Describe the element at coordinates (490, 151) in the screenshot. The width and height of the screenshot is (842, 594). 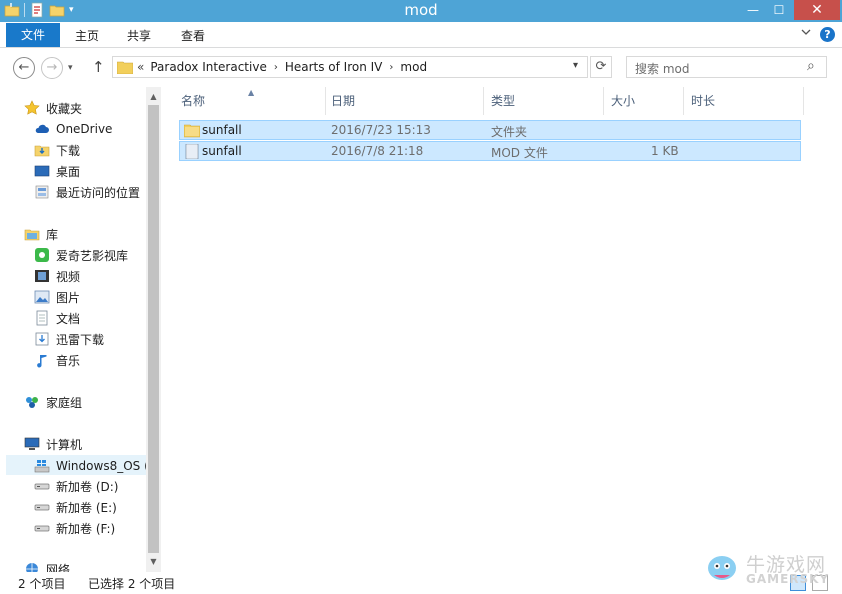
I see `file-row: sunfall 2016/7/8 21:18 MOD 文件 1 KB` at that location.